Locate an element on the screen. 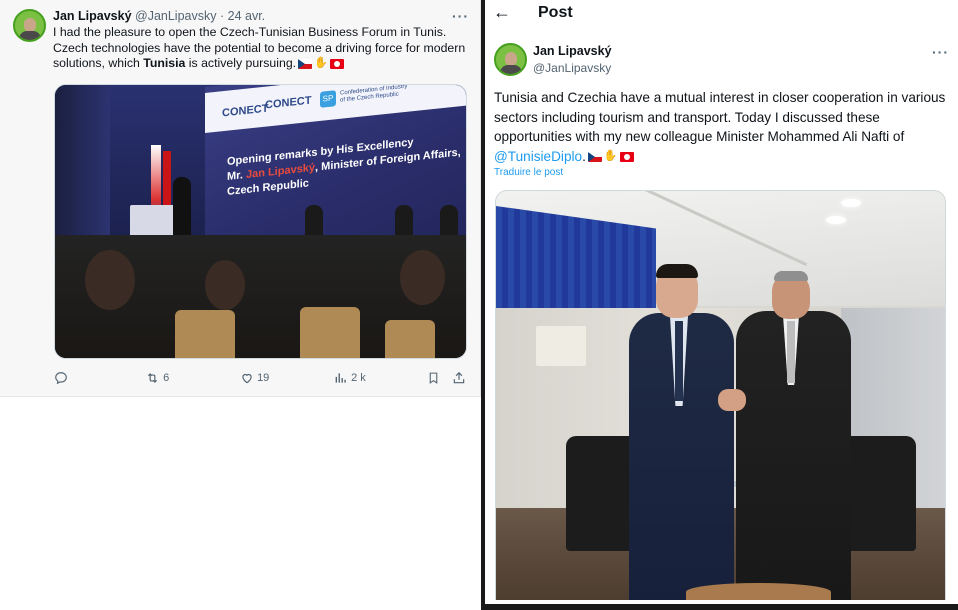 The image size is (958, 610). bookmark-button is located at coordinates (433, 378).